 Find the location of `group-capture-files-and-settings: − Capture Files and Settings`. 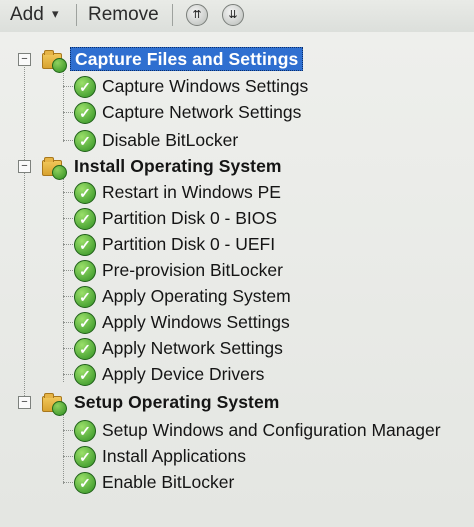

group-capture-files-and-settings: − Capture Files and Settings is located at coordinates (237, 60).